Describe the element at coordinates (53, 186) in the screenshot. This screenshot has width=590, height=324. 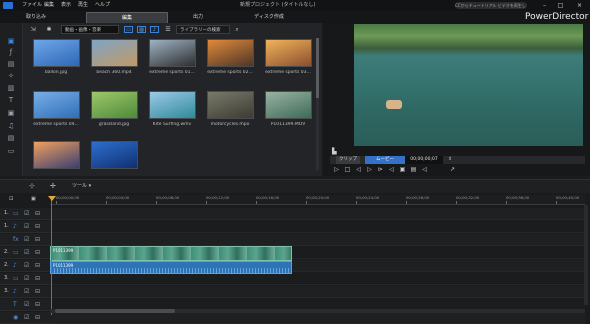
I see `snap-icon: ✛` at that location.